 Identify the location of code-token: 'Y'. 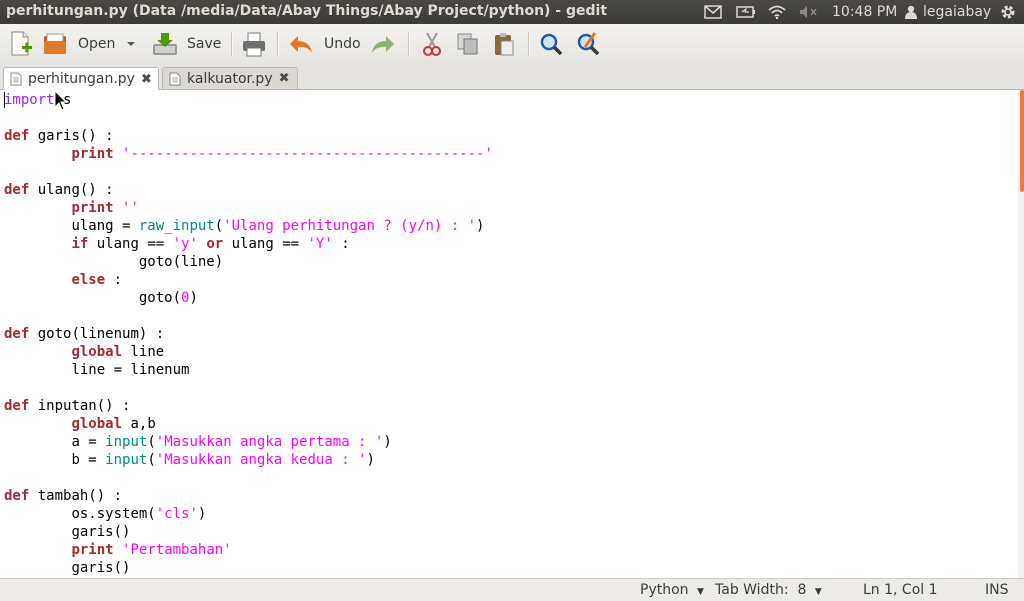
(320, 244).